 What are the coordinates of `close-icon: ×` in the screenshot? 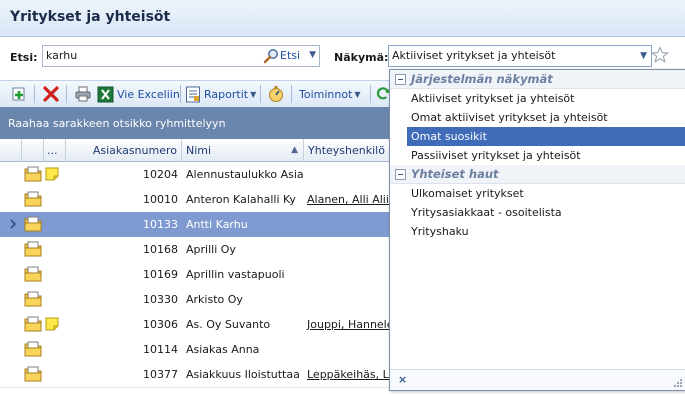 It's located at (402, 379).